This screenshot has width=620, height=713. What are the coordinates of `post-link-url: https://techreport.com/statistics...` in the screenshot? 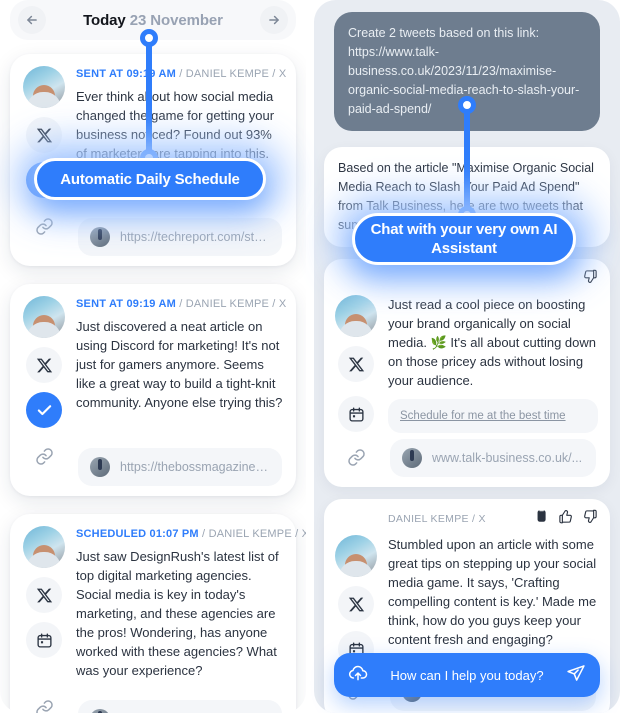 It's located at (195, 237).